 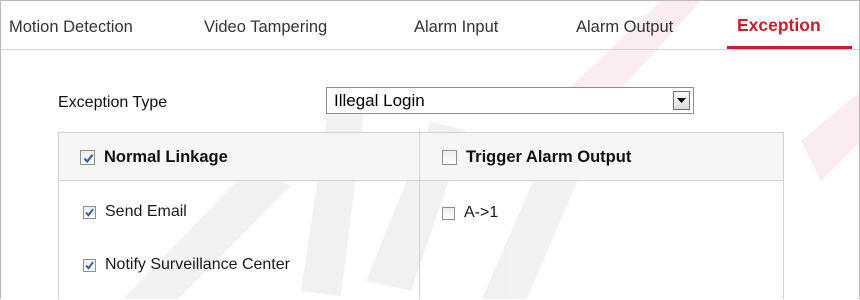 I want to click on notify-surveillance-center-checkbox: Notify Surveillance Center, so click(x=186, y=265).